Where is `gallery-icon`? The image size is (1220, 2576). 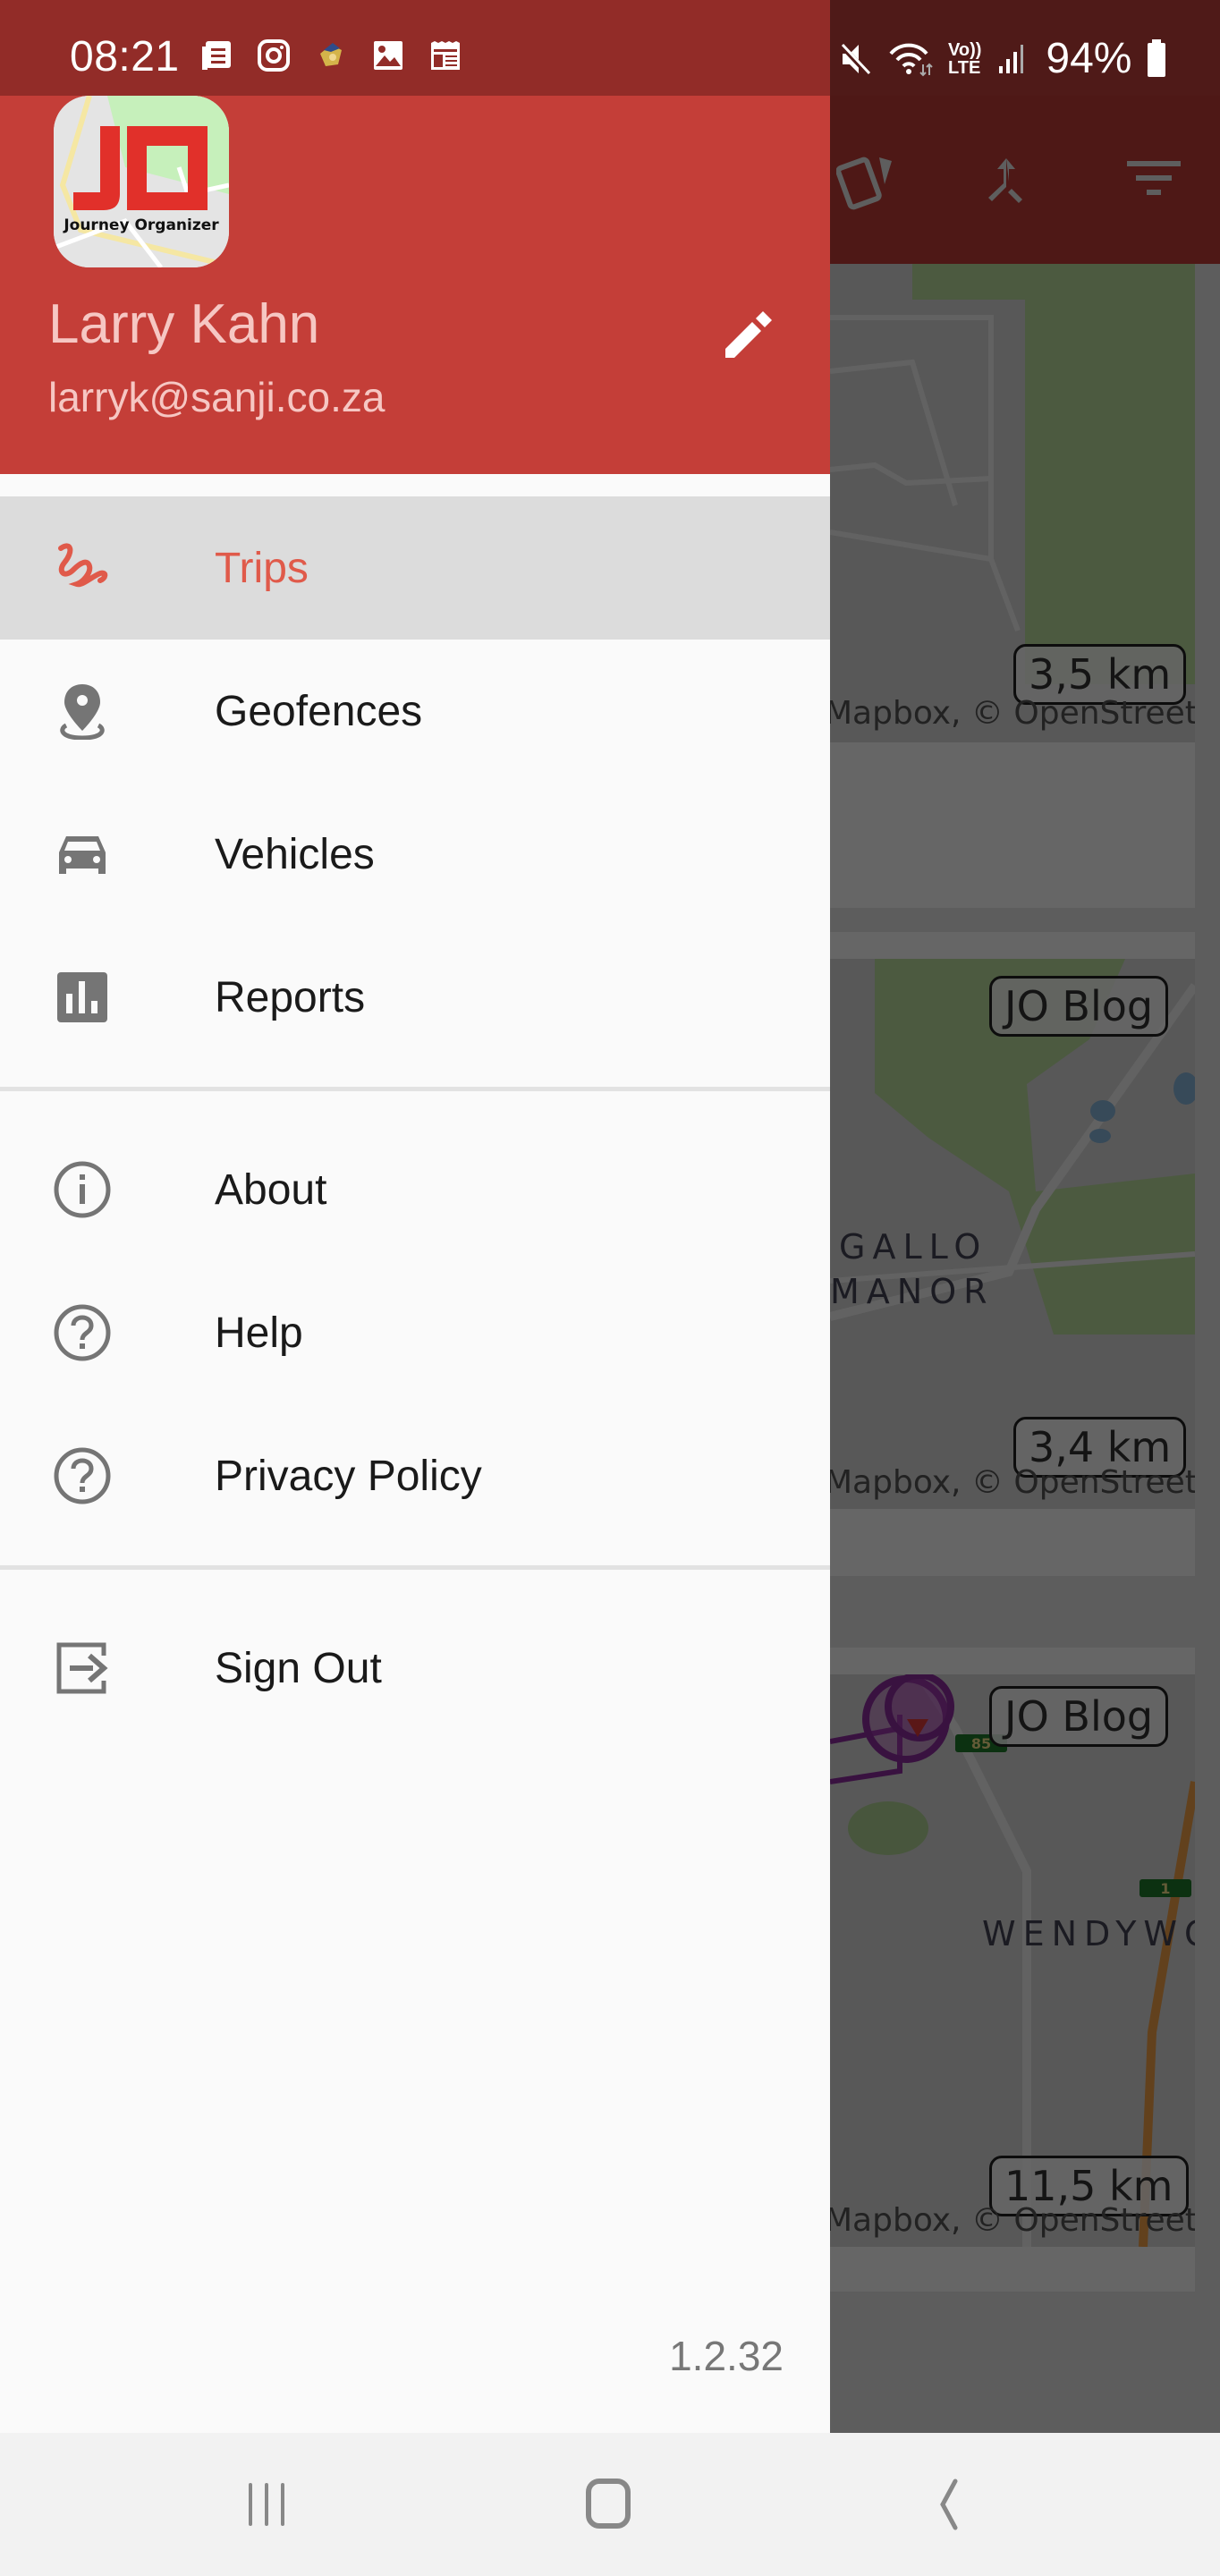
gallery-icon is located at coordinates (388, 55).